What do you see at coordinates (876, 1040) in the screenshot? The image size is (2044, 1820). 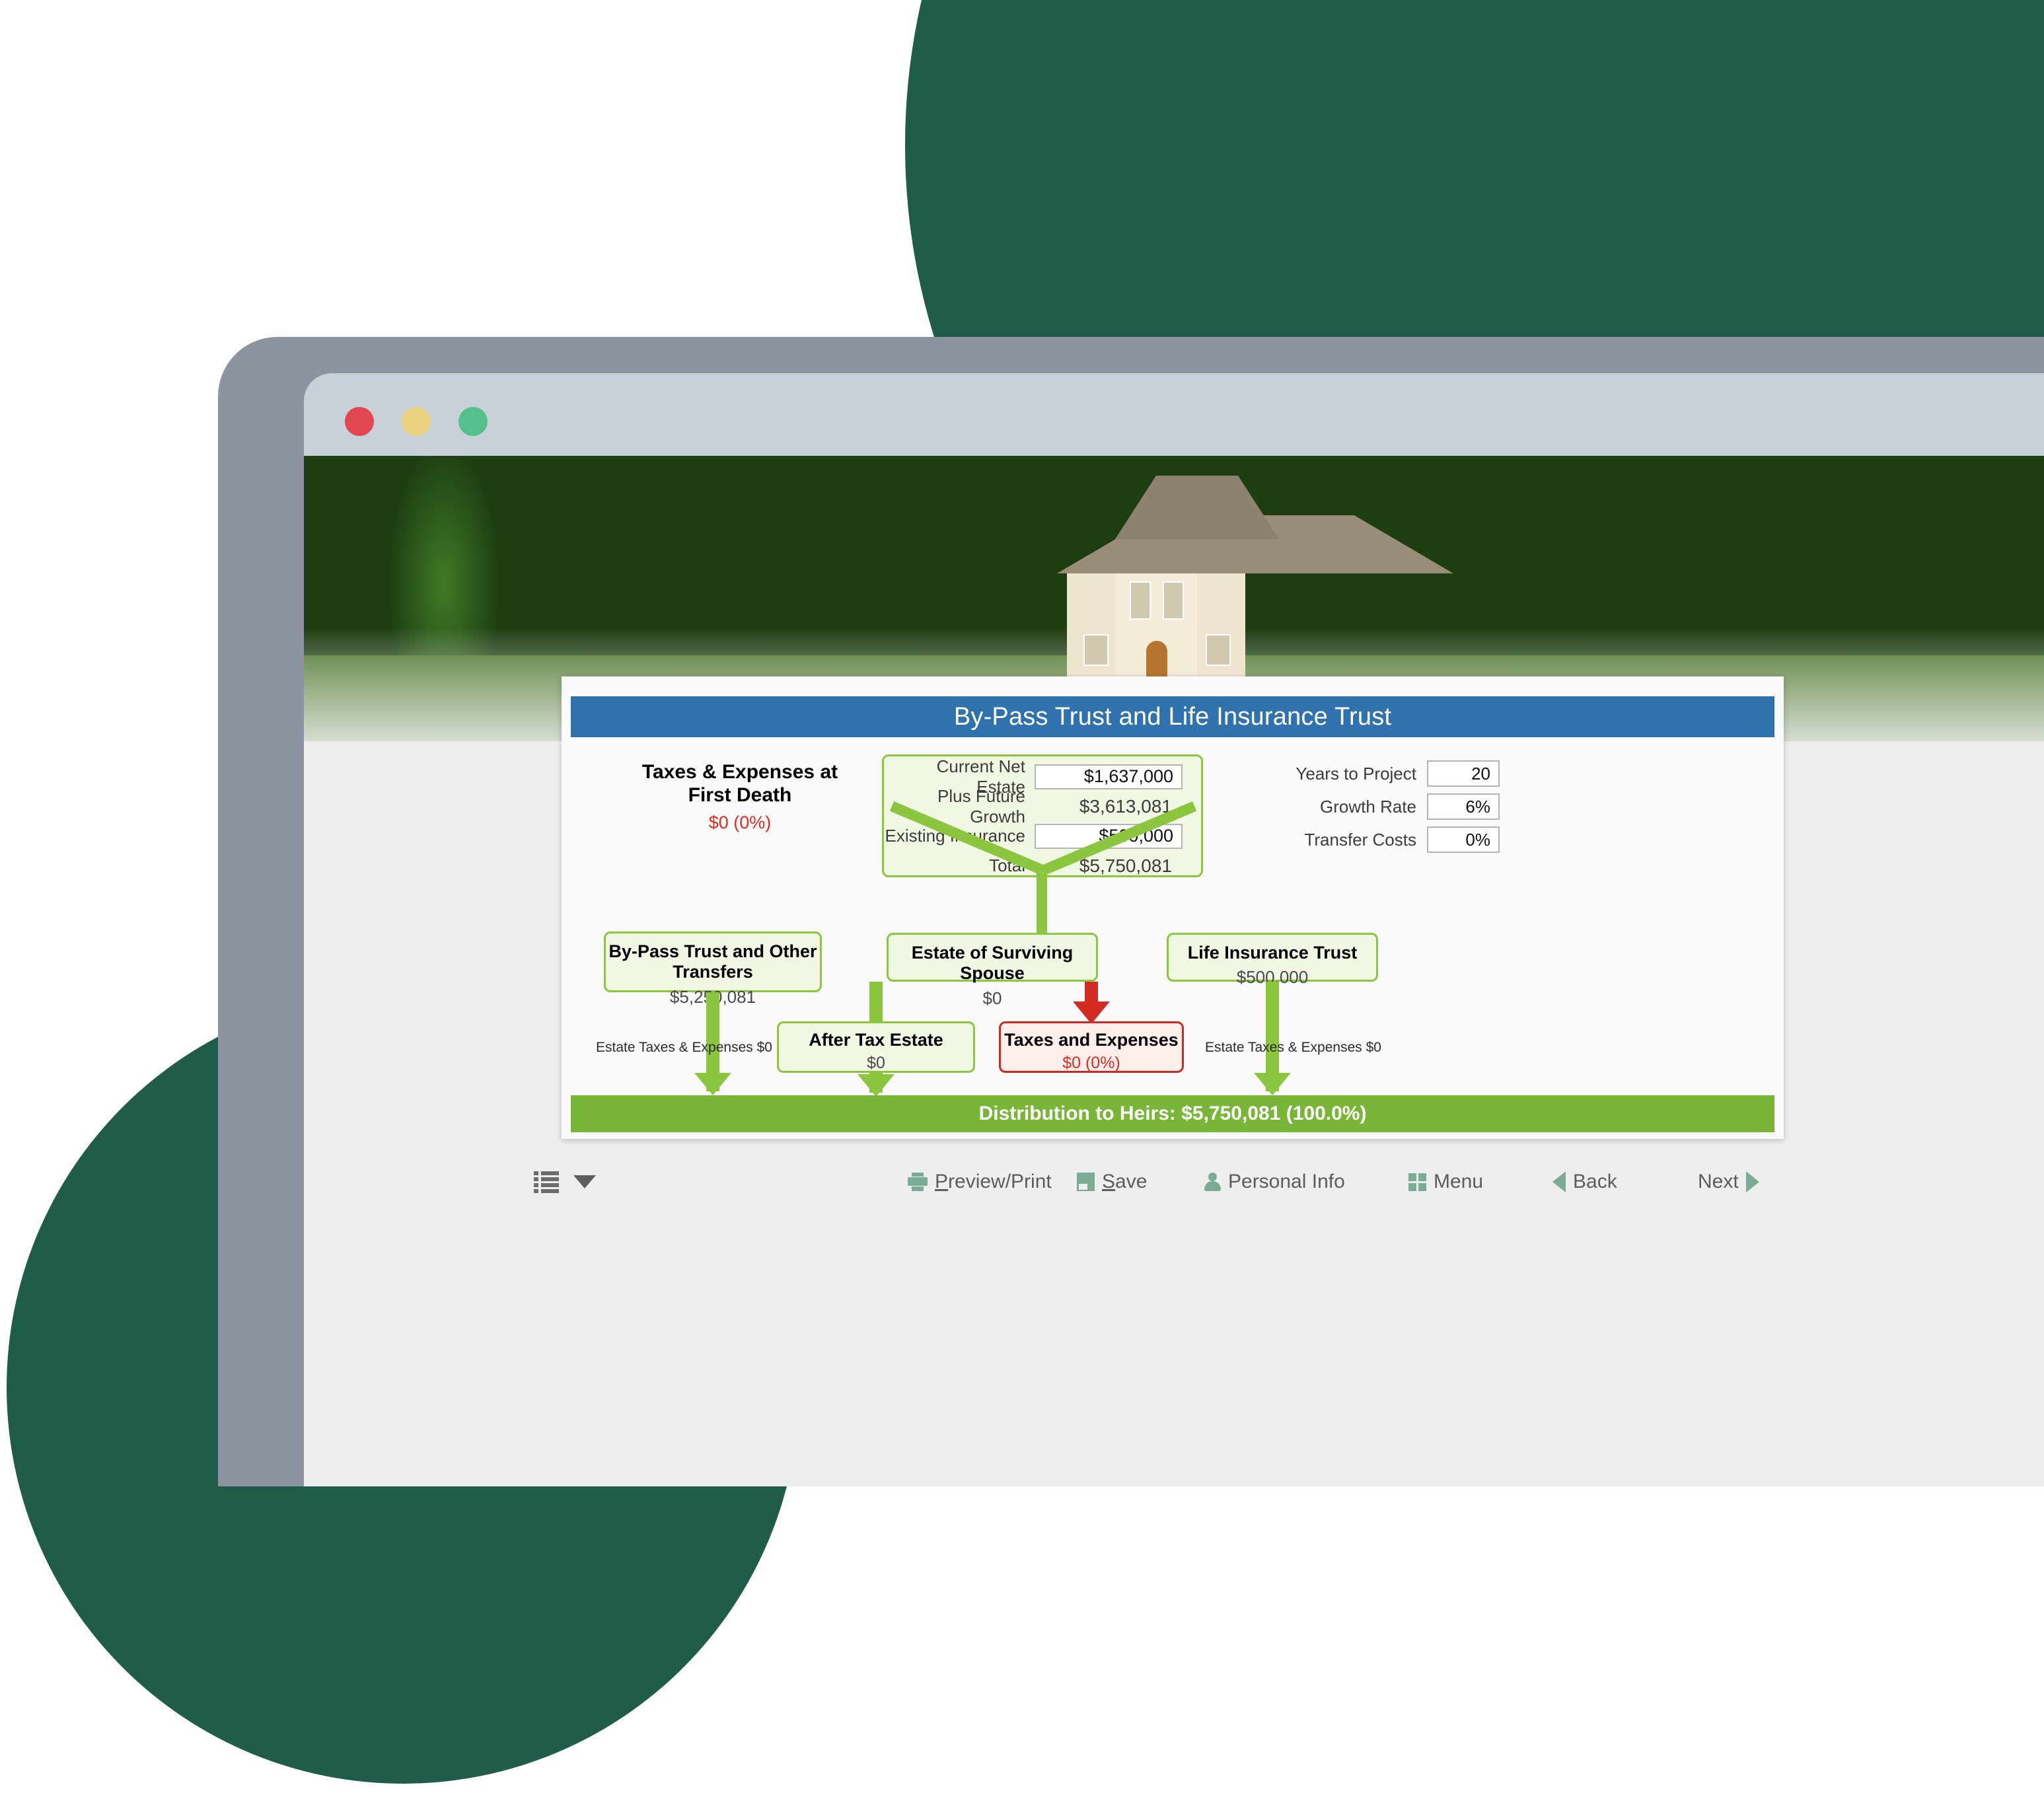 I see `box-after-tax-estate-title: After Tax Estate` at bounding box center [876, 1040].